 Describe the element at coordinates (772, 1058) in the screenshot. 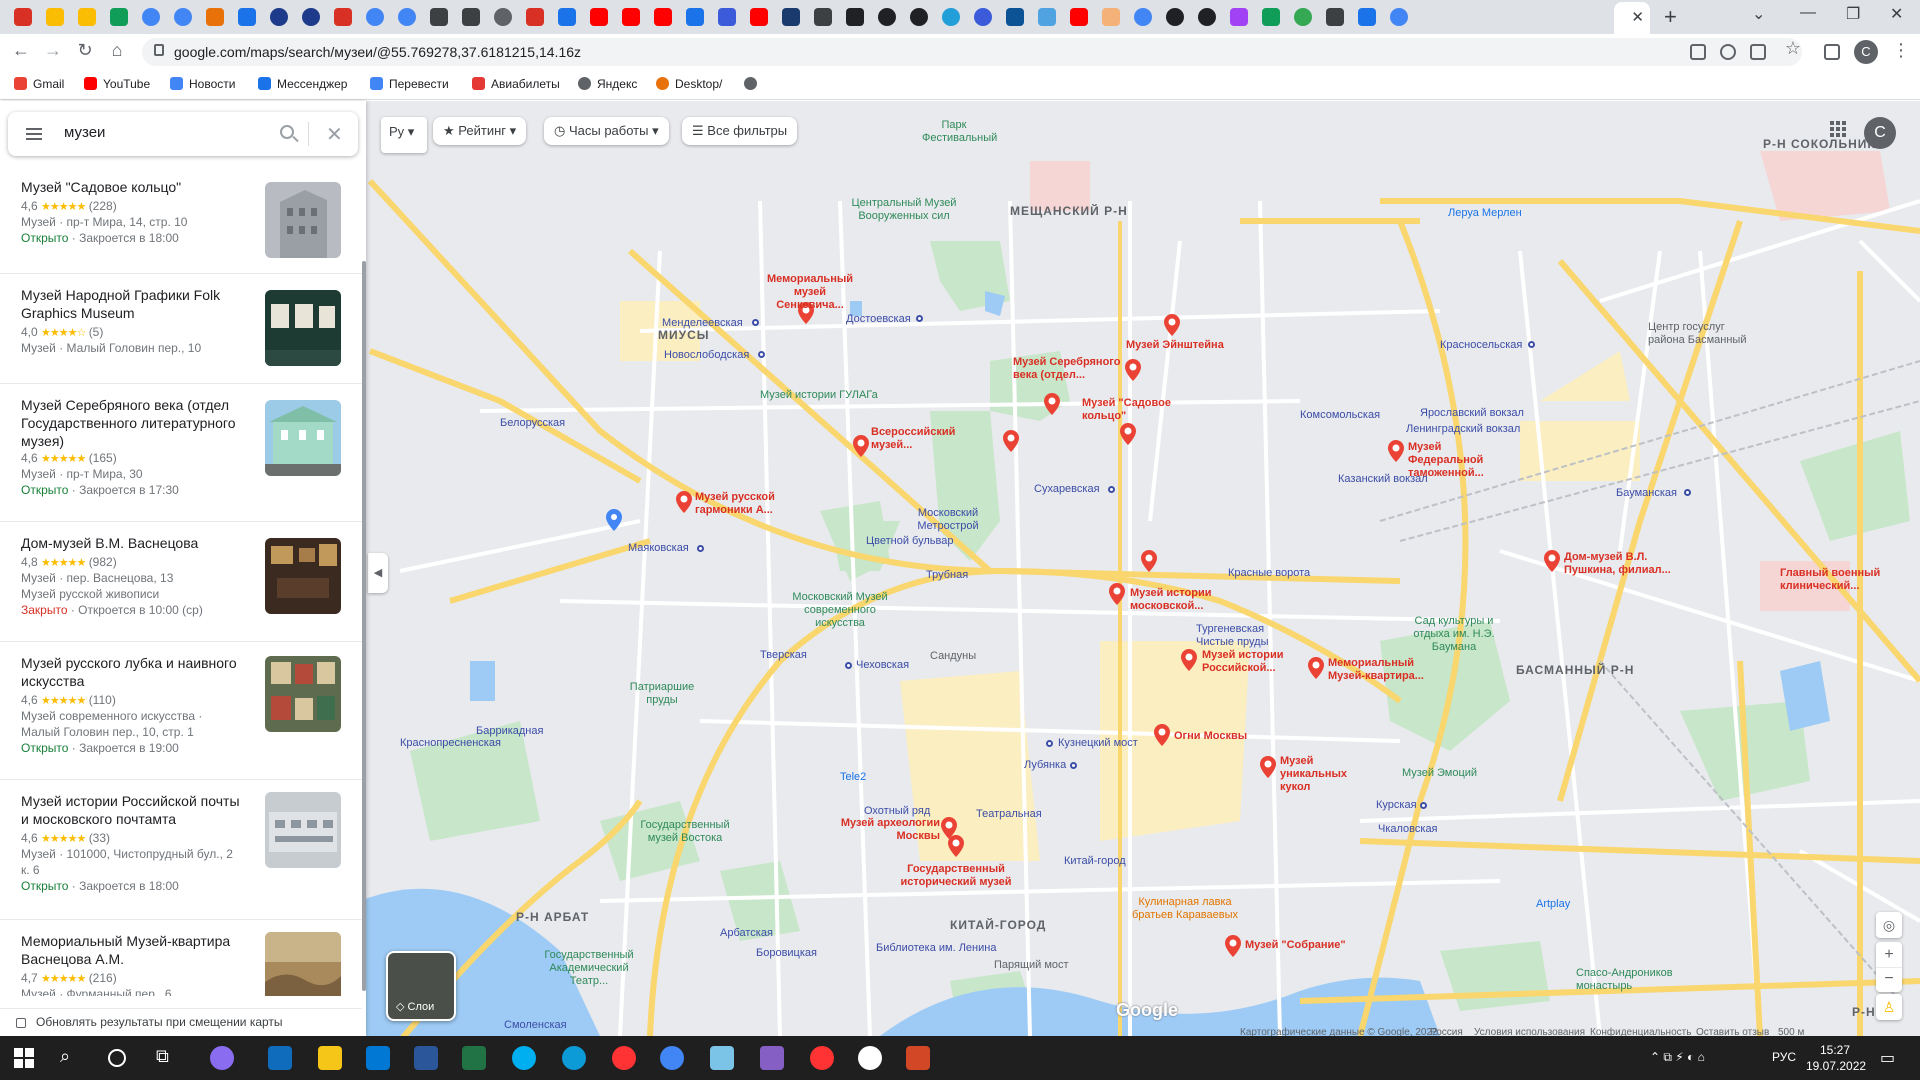

I see `visual-studio-icon` at that location.